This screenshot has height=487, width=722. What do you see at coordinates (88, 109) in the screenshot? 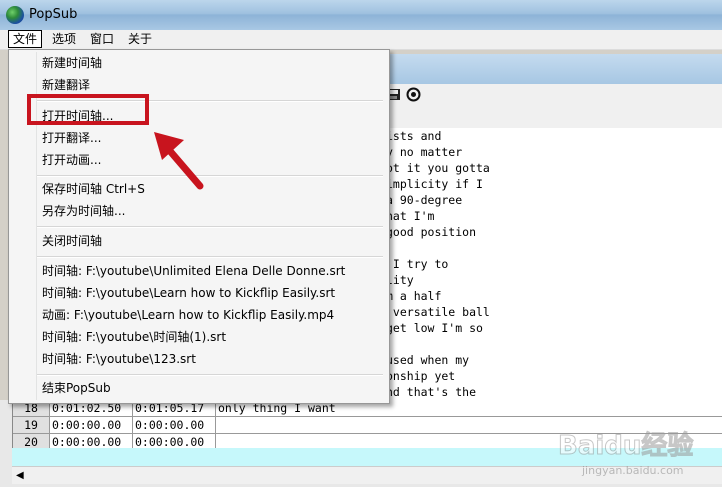
I see `highlight-box` at bounding box center [88, 109].